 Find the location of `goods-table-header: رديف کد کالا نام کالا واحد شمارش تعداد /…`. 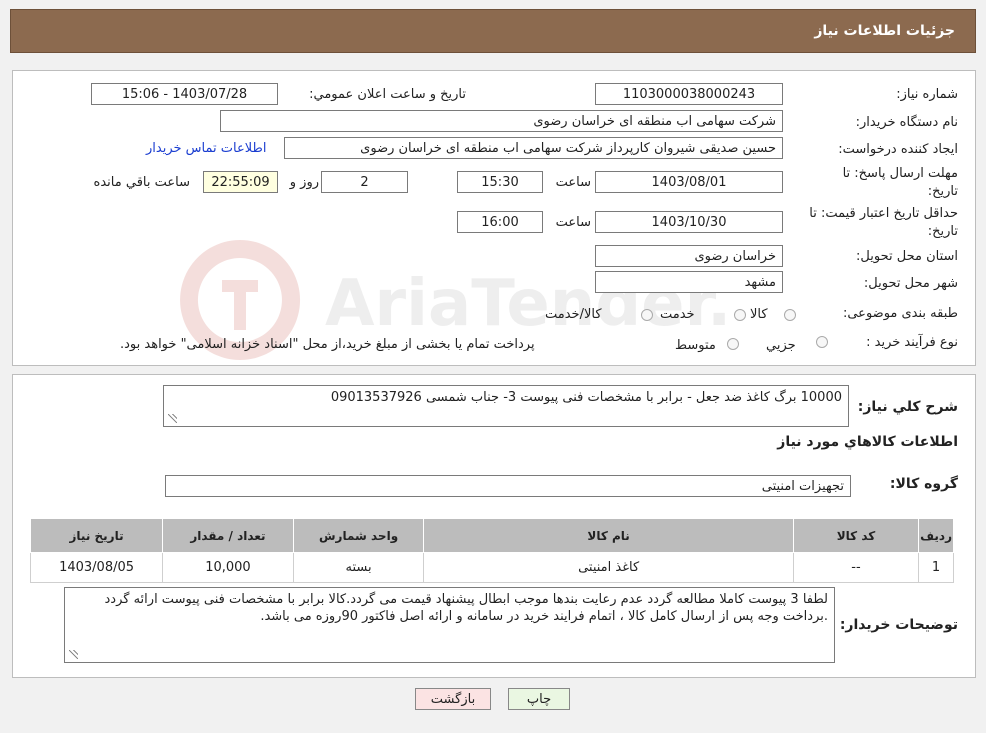

goods-table-header: رديف کد کالا نام کالا واحد شمارش تعداد /… is located at coordinates (491, 535).